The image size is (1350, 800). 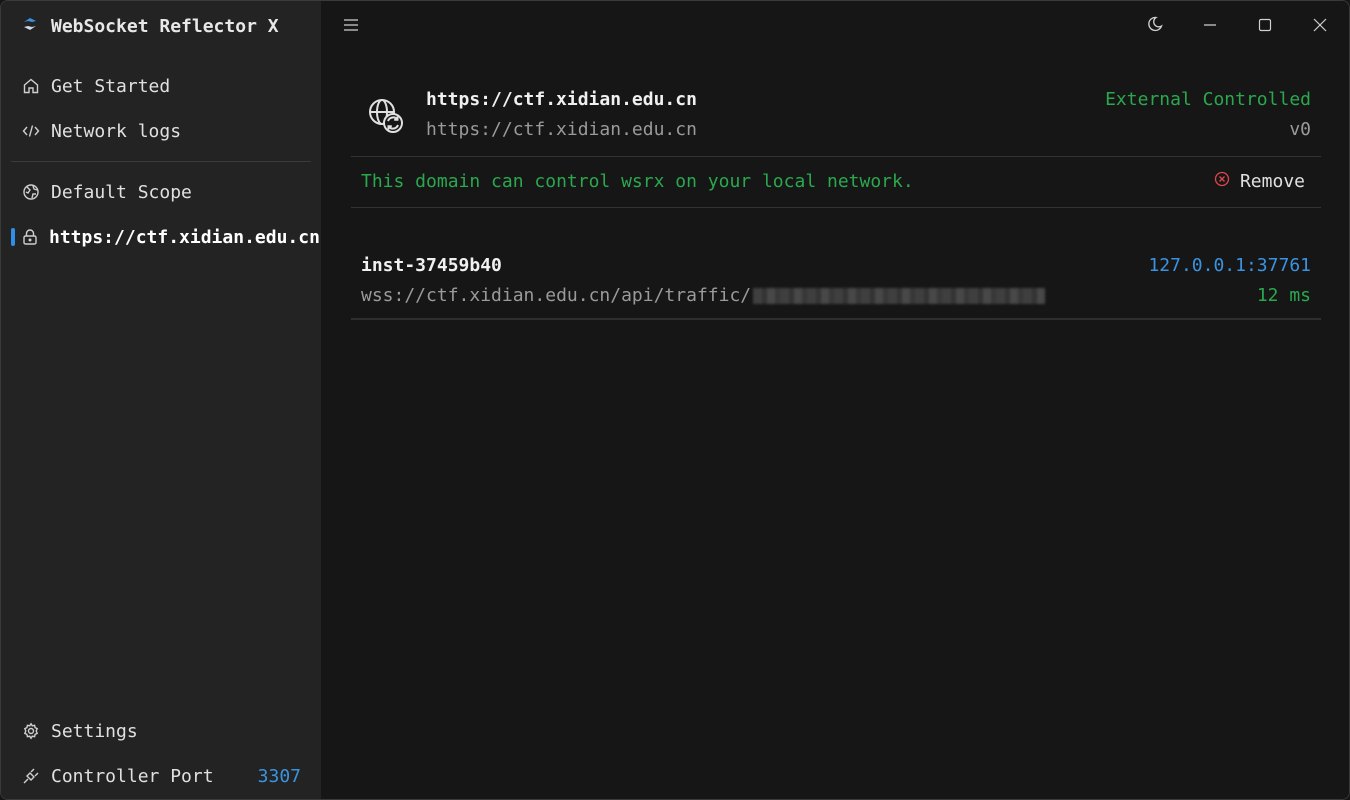 What do you see at coordinates (13, 237) in the screenshot?
I see `active-indicator` at bounding box center [13, 237].